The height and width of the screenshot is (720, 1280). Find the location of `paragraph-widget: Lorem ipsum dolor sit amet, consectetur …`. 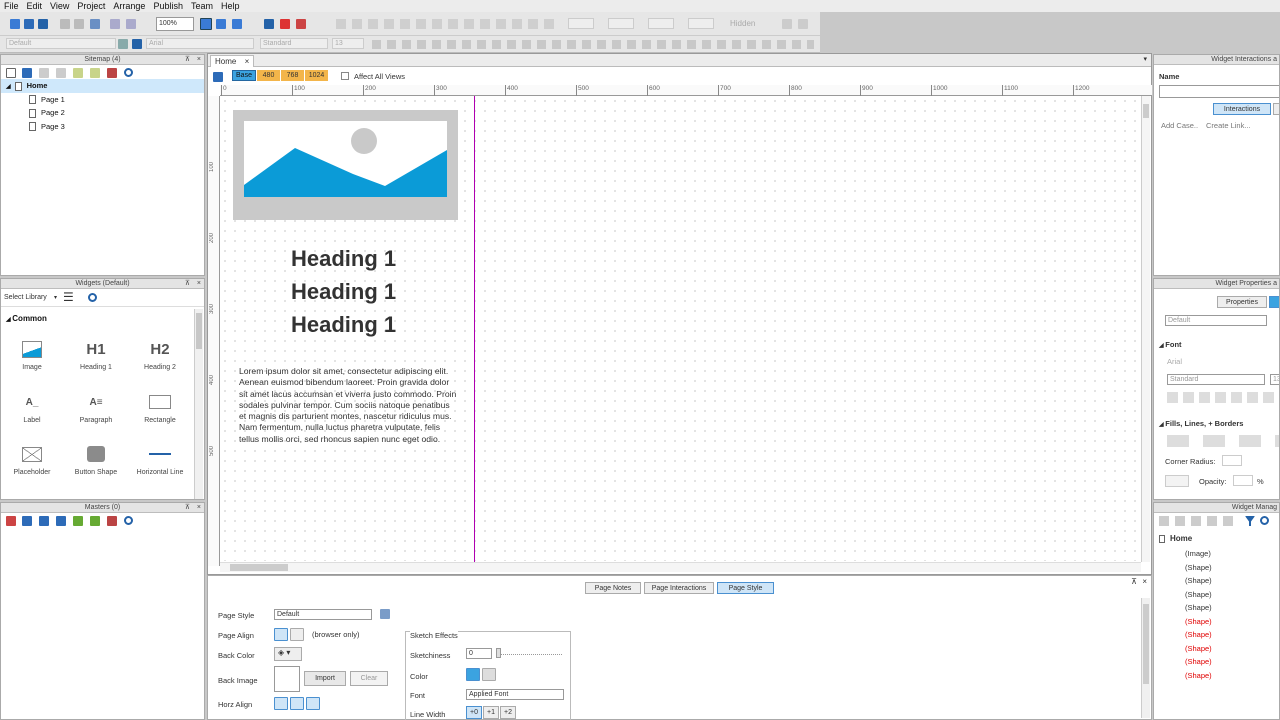

paragraph-widget: Lorem ipsum dolor sit amet, consectetur … is located at coordinates (348, 405).